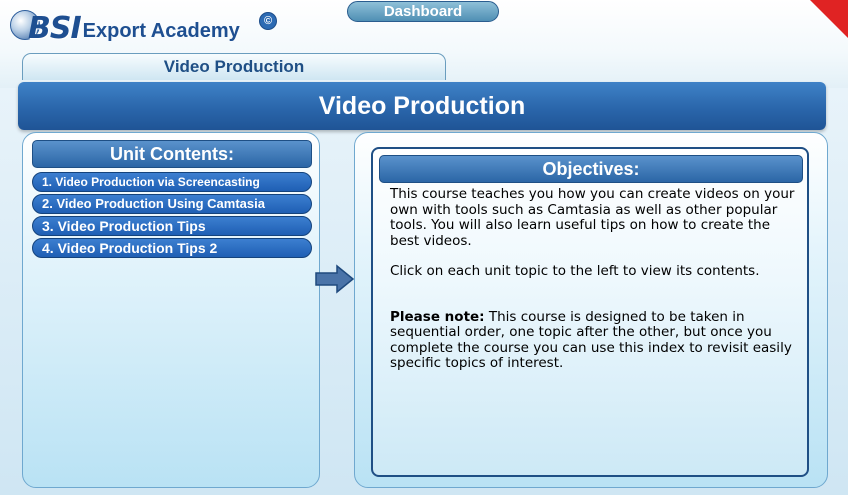  Describe the element at coordinates (234, 66) in the screenshot. I see `breadcrumb-tab: Video Production` at that location.